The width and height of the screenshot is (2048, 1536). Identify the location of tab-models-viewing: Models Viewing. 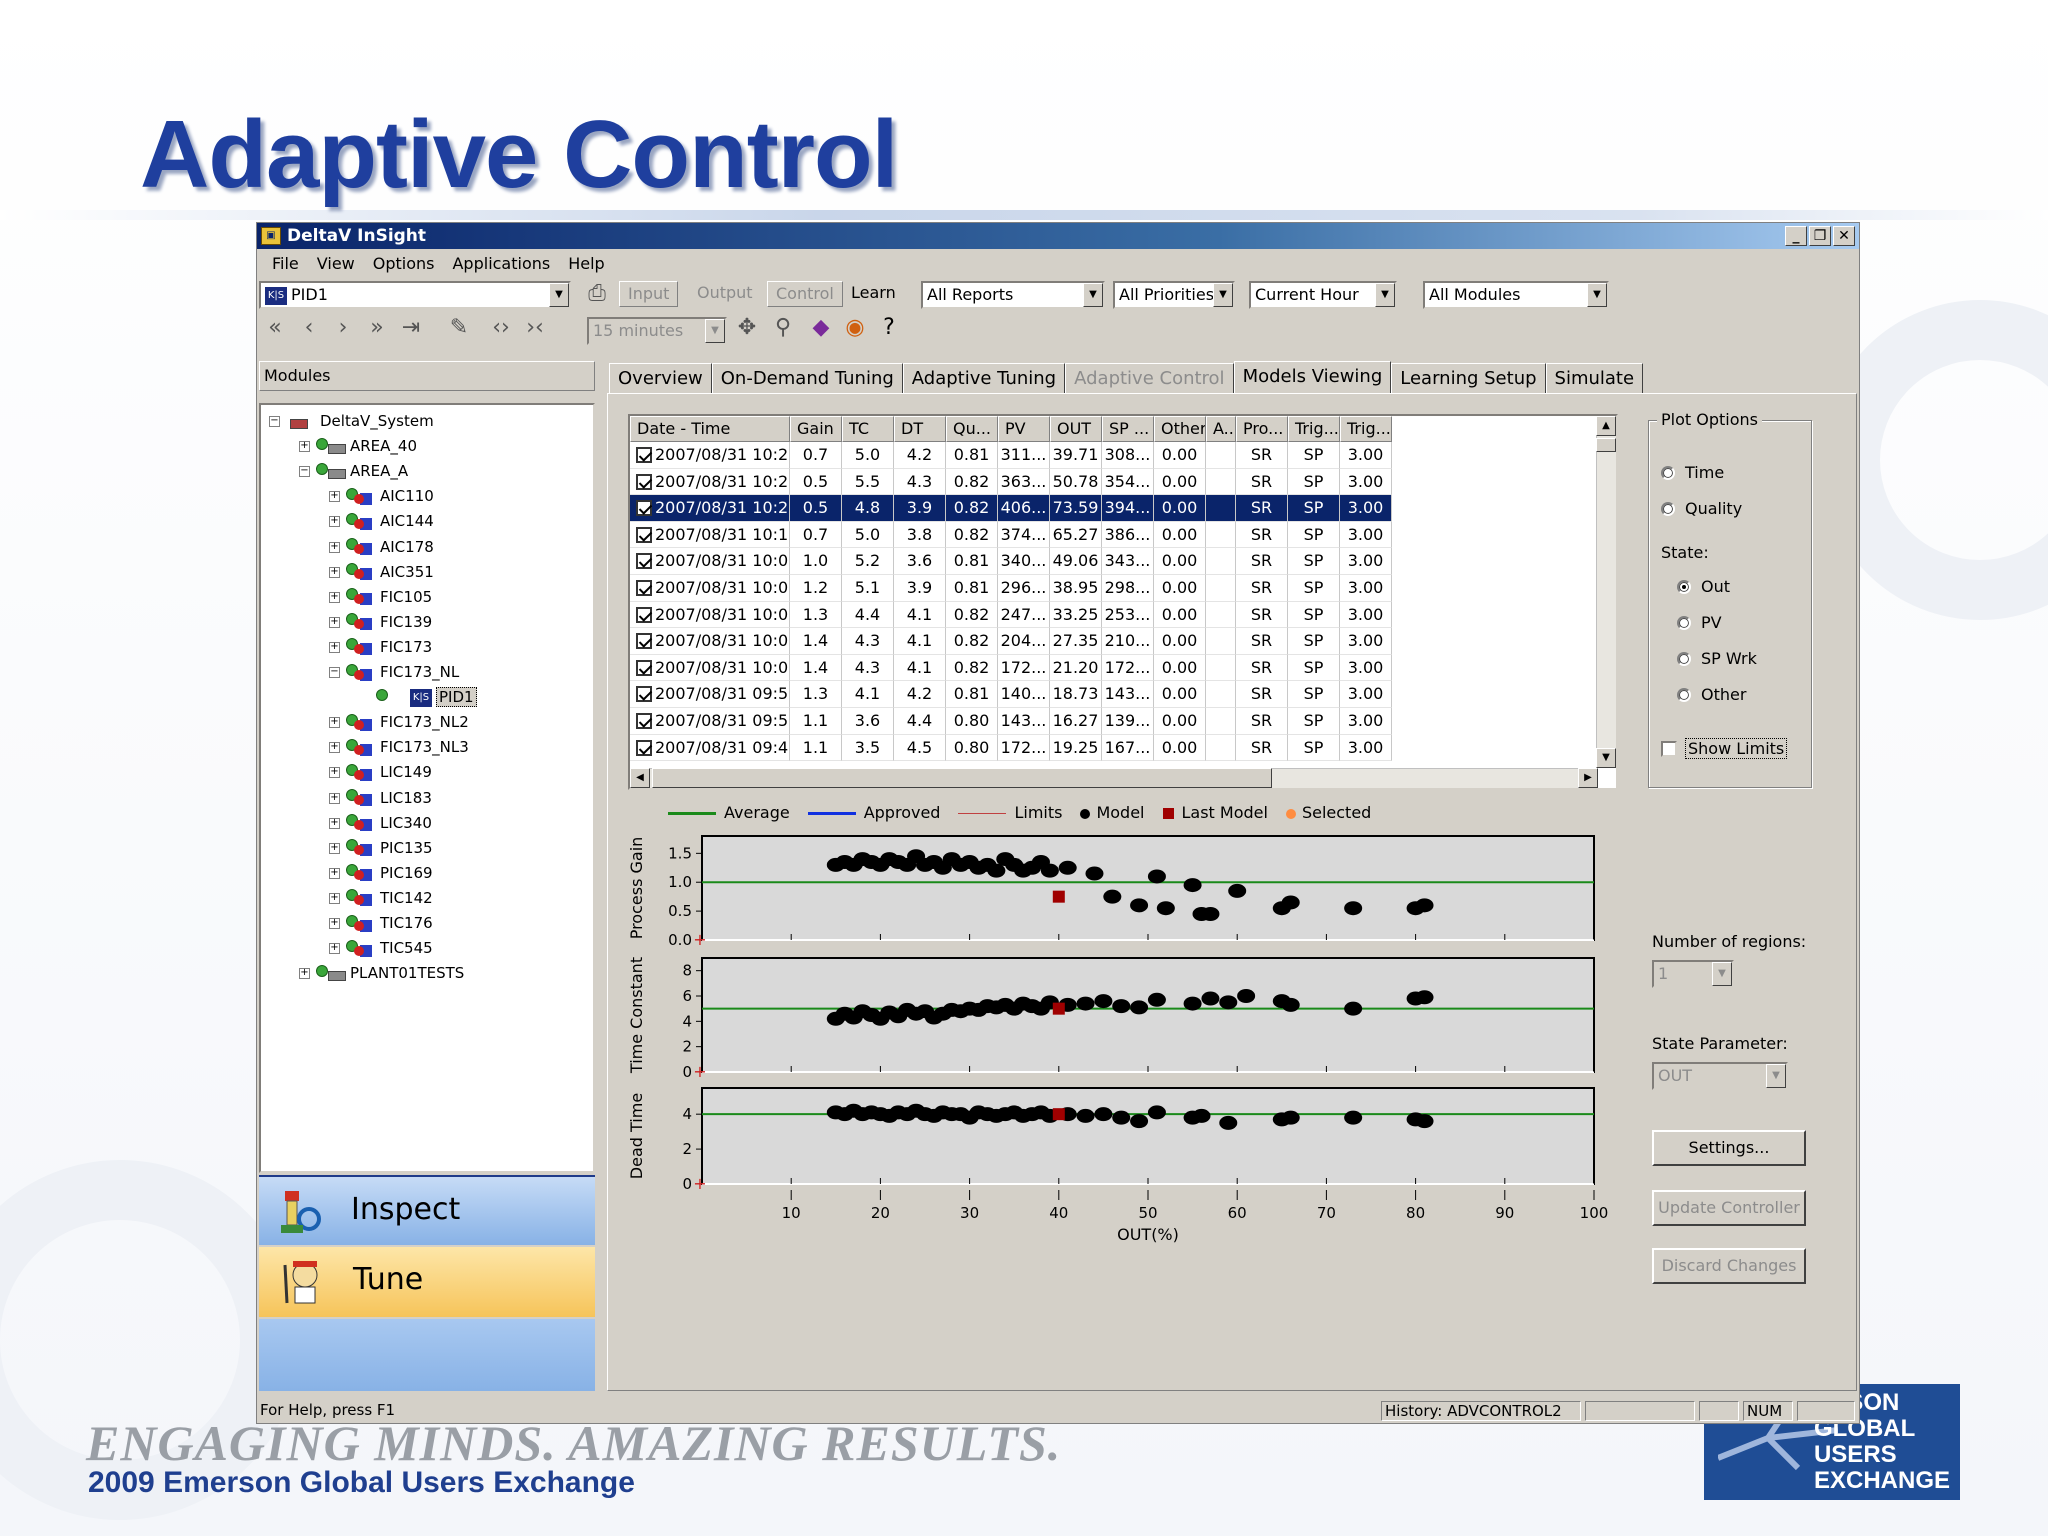
(1312, 377).